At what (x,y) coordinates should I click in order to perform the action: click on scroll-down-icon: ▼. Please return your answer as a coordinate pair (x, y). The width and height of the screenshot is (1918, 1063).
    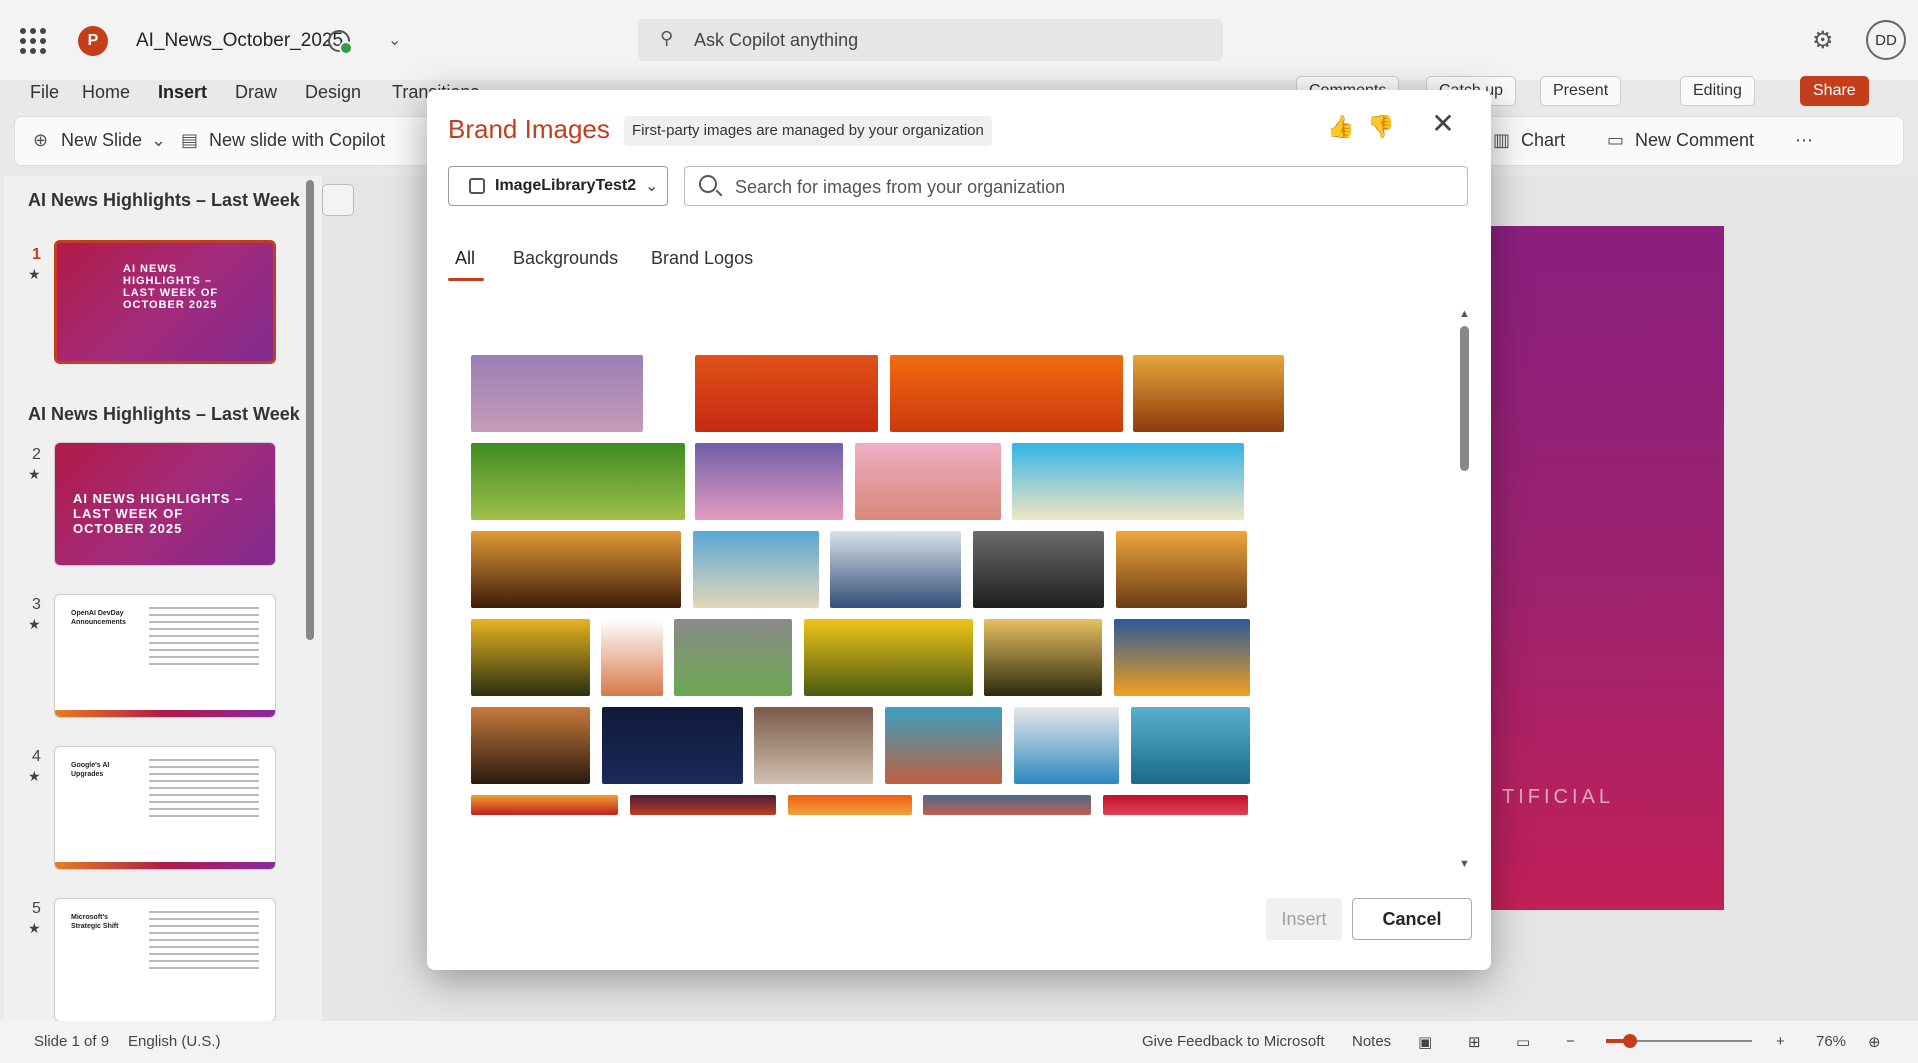
    Looking at the image, I should click on (1464, 864).